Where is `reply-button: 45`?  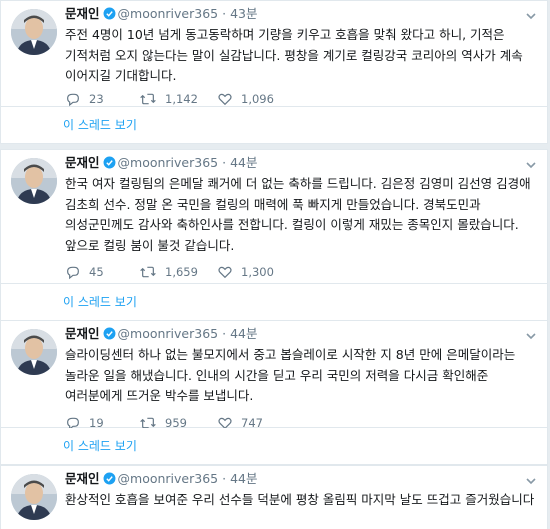 reply-button: 45 is located at coordinates (84, 272).